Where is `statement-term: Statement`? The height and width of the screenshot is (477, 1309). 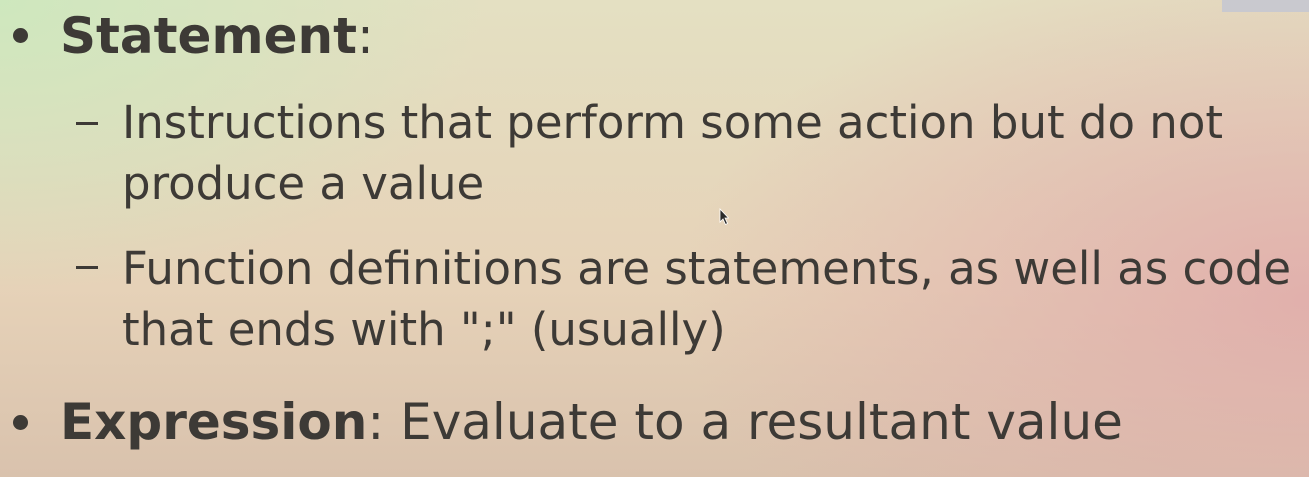 statement-term: Statement is located at coordinates (208, 36).